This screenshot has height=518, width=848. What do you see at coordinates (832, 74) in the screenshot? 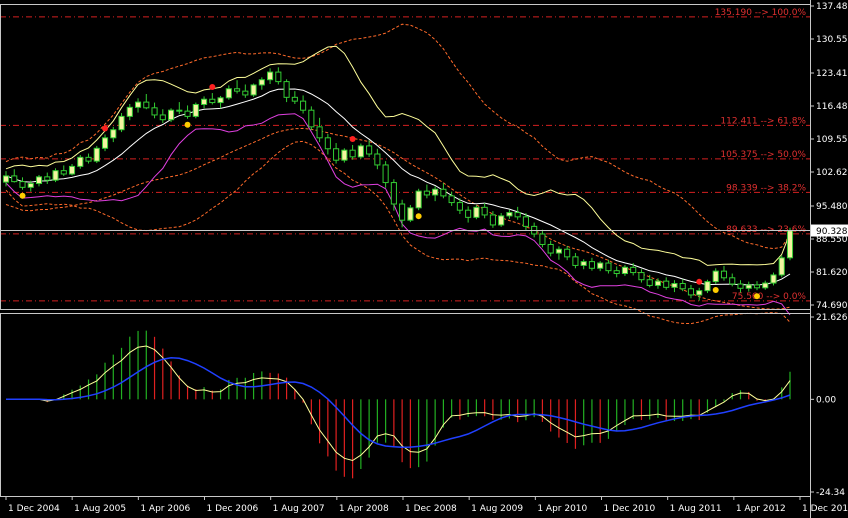
I see `price-tick-label: 123.410` at bounding box center [832, 74].